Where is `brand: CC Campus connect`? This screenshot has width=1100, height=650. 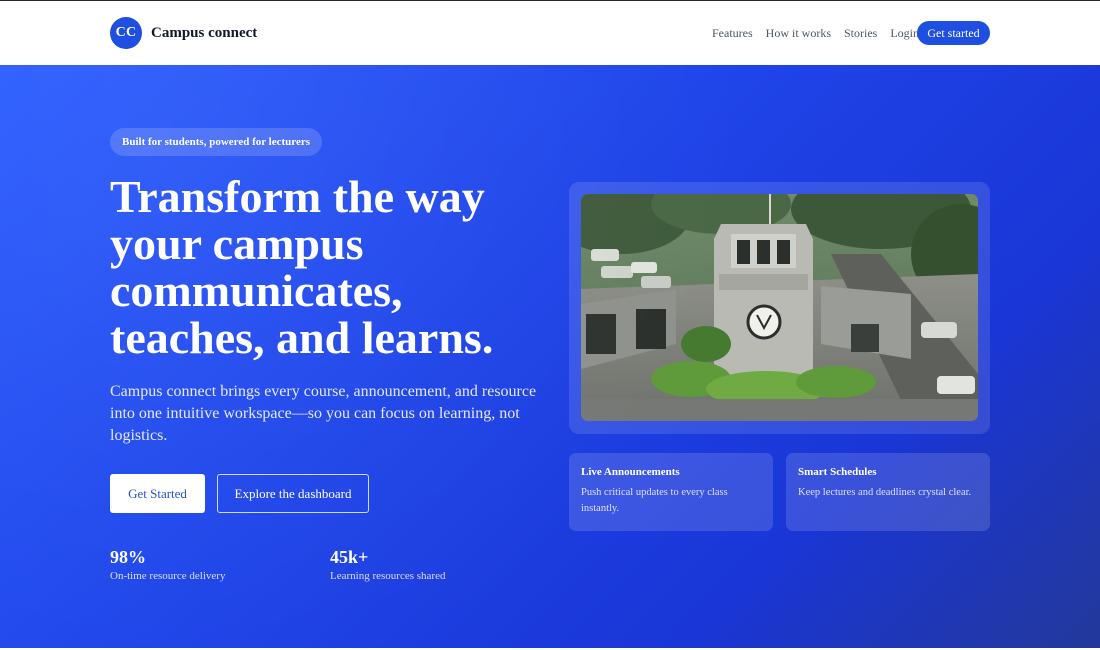 brand: CC Campus connect is located at coordinates (183, 33).